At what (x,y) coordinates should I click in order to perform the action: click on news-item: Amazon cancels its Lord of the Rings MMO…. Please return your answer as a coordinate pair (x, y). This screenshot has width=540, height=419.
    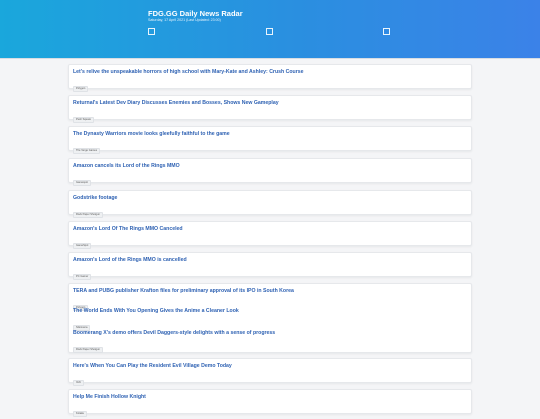
    Looking at the image, I should click on (269, 175).